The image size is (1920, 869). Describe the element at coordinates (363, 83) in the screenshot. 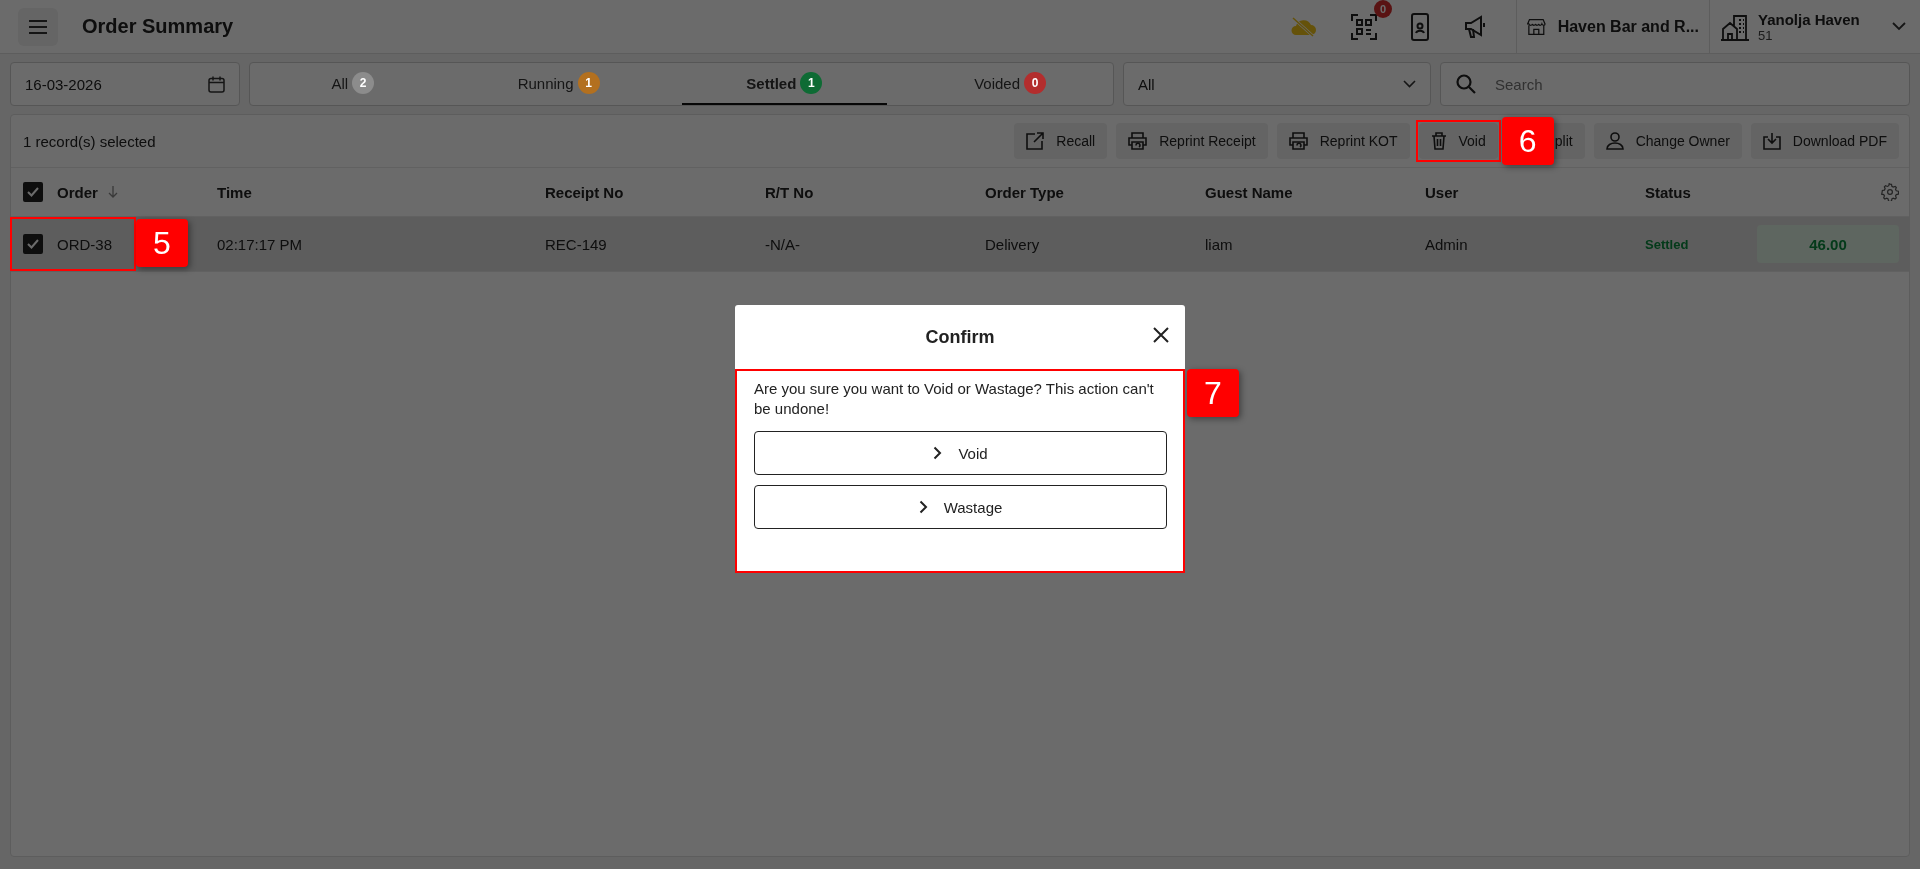

I see `count-badge: 2` at that location.